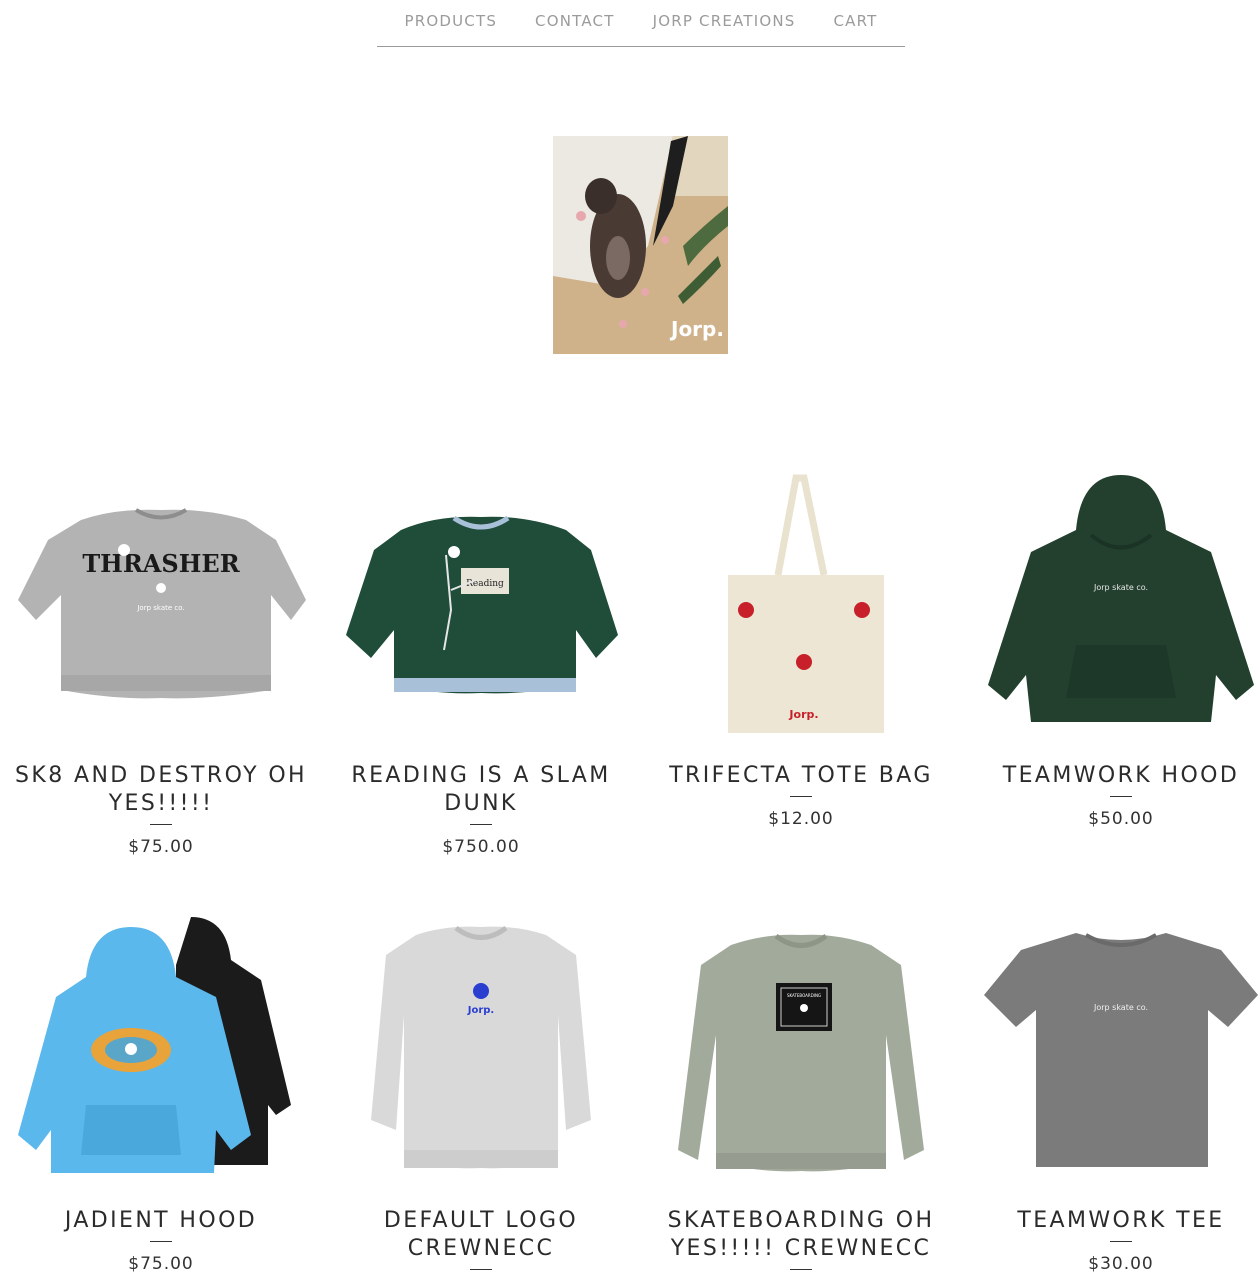  What do you see at coordinates (481, 847) in the screenshot?
I see `product-price: $750.00` at bounding box center [481, 847].